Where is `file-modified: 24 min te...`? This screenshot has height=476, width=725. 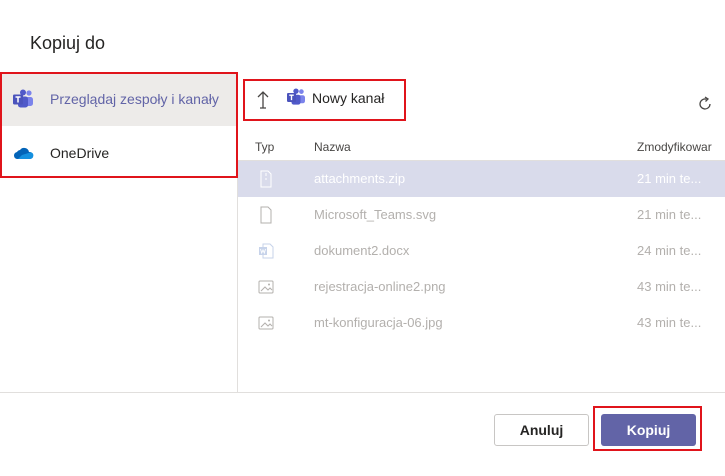 file-modified: 24 min te... is located at coordinates (669, 250).